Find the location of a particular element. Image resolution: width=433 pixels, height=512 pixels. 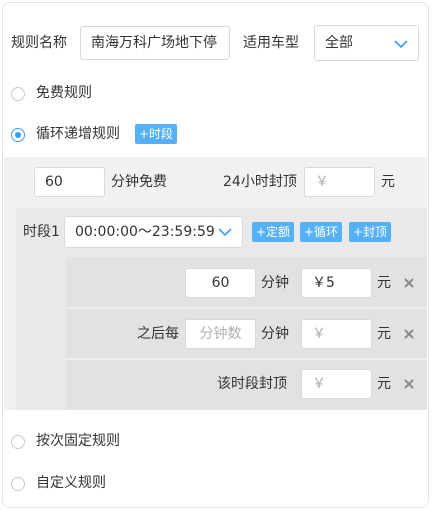

row3-price-placeholder: ￥ is located at coordinates (319, 384).